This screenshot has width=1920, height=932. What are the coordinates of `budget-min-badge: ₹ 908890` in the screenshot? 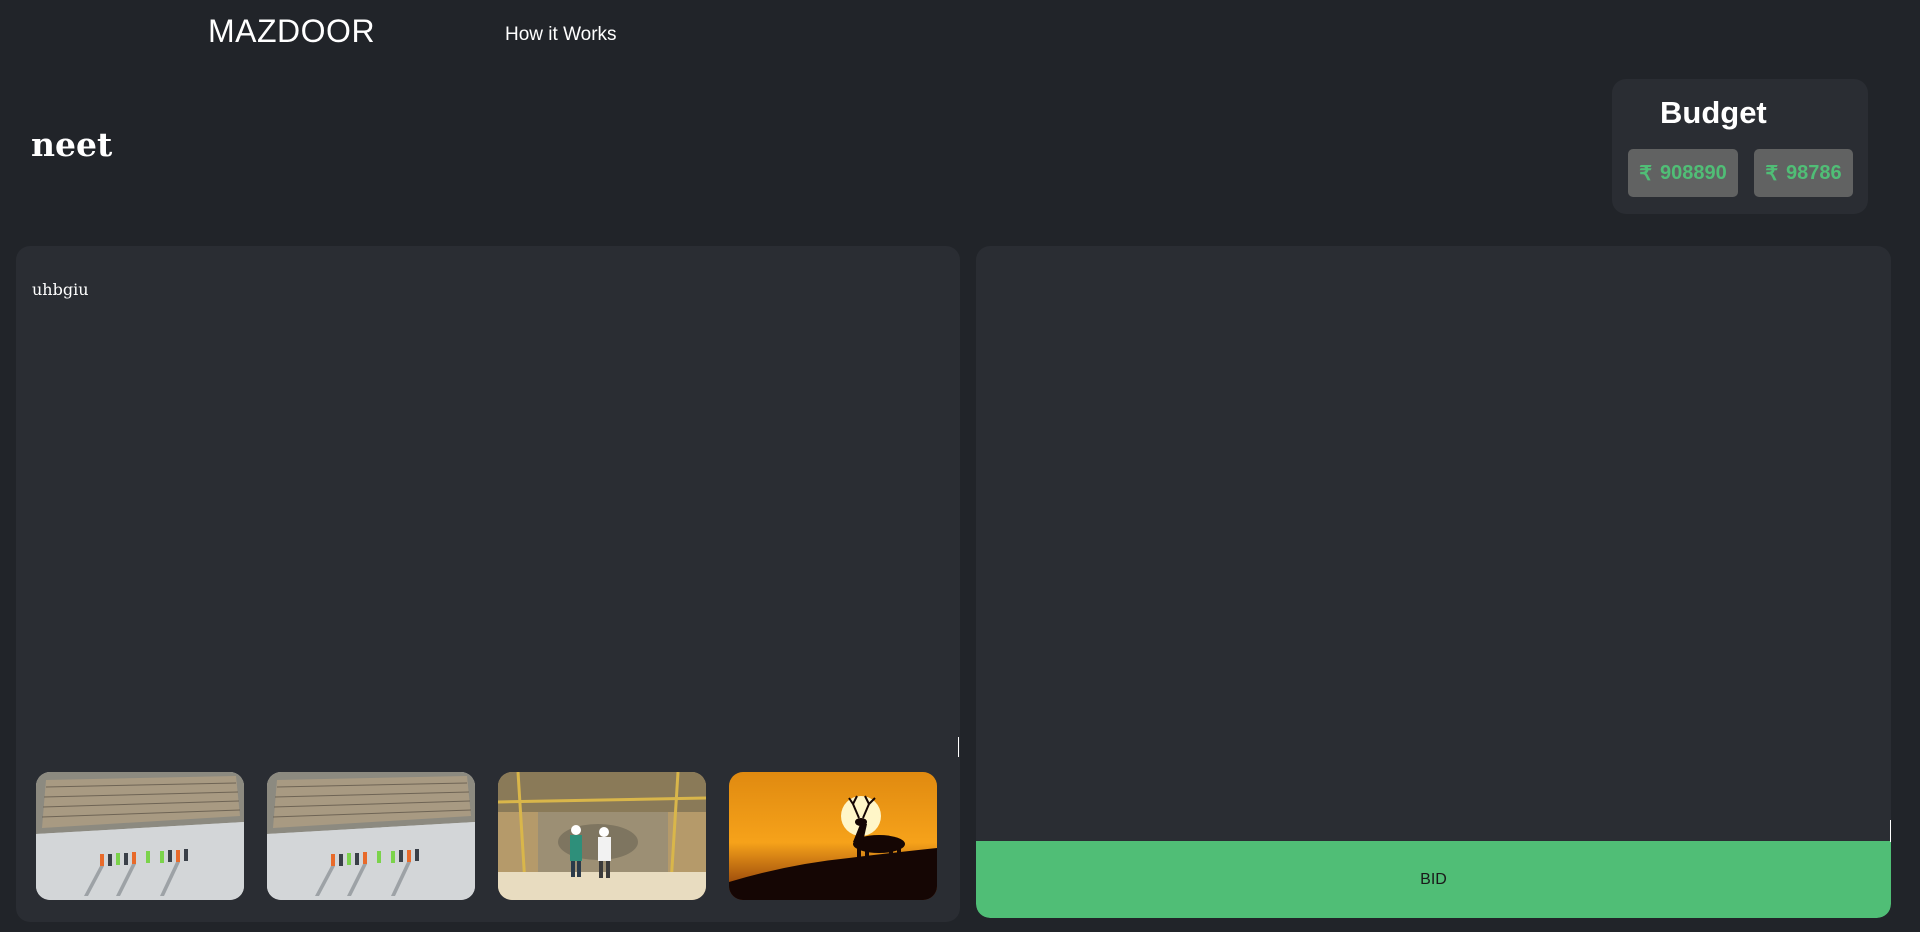 It's located at (1683, 173).